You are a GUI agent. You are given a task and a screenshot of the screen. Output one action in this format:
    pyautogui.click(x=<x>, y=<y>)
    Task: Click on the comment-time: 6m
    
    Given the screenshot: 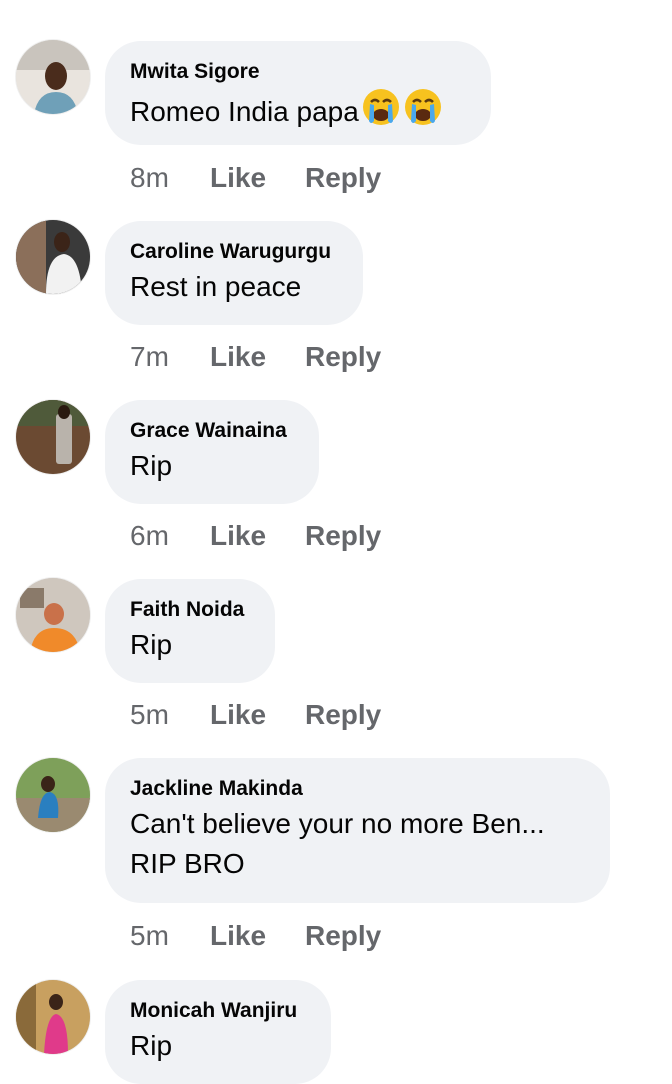 What is the action you would take?
    pyautogui.click(x=149, y=535)
    